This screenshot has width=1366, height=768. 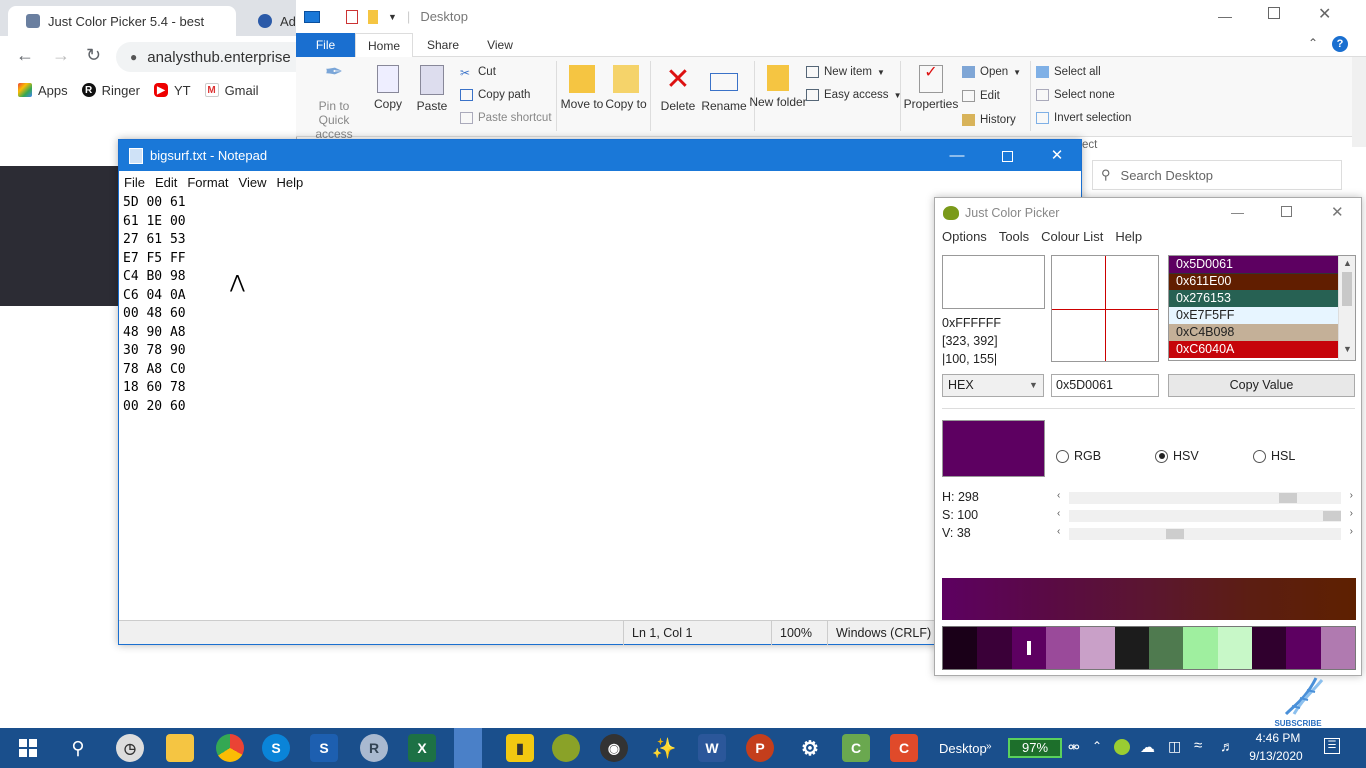 What do you see at coordinates (664, 748) in the screenshot?
I see `flame-app-icon: ✨` at bounding box center [664, 748].